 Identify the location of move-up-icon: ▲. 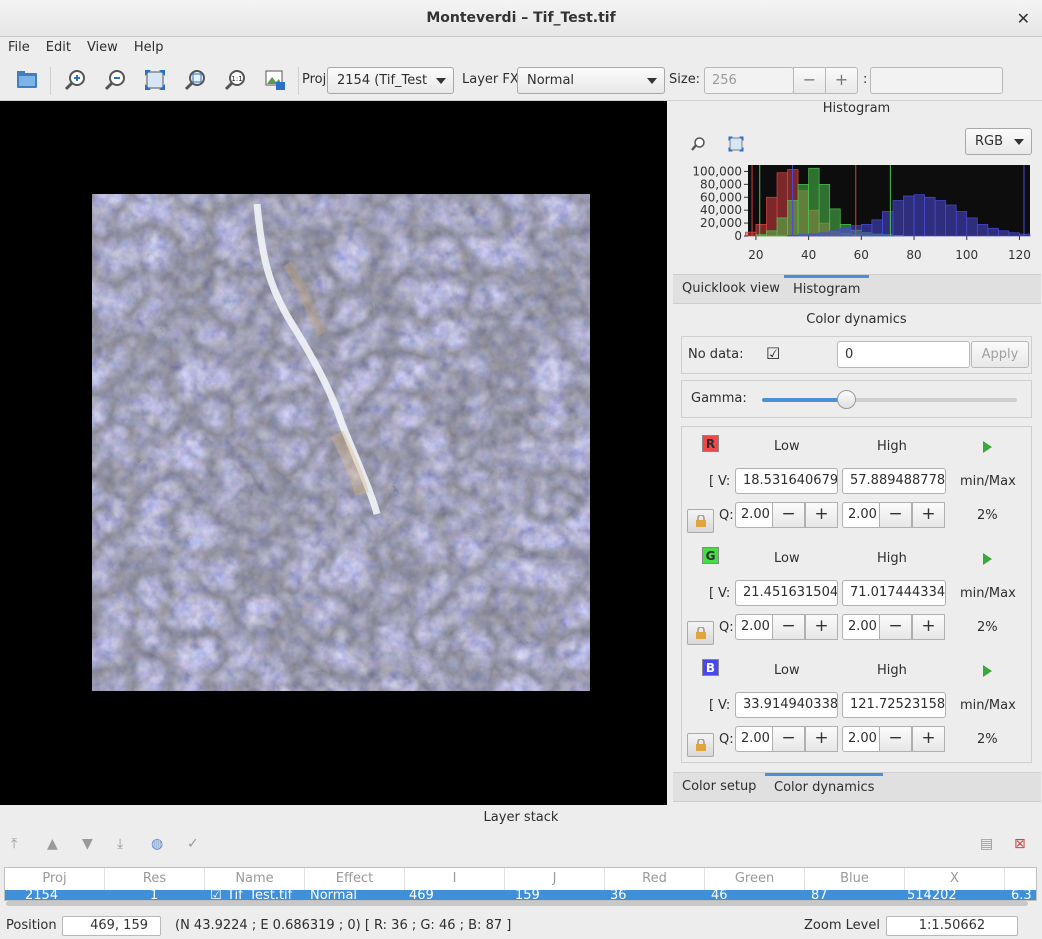
(52, 844).